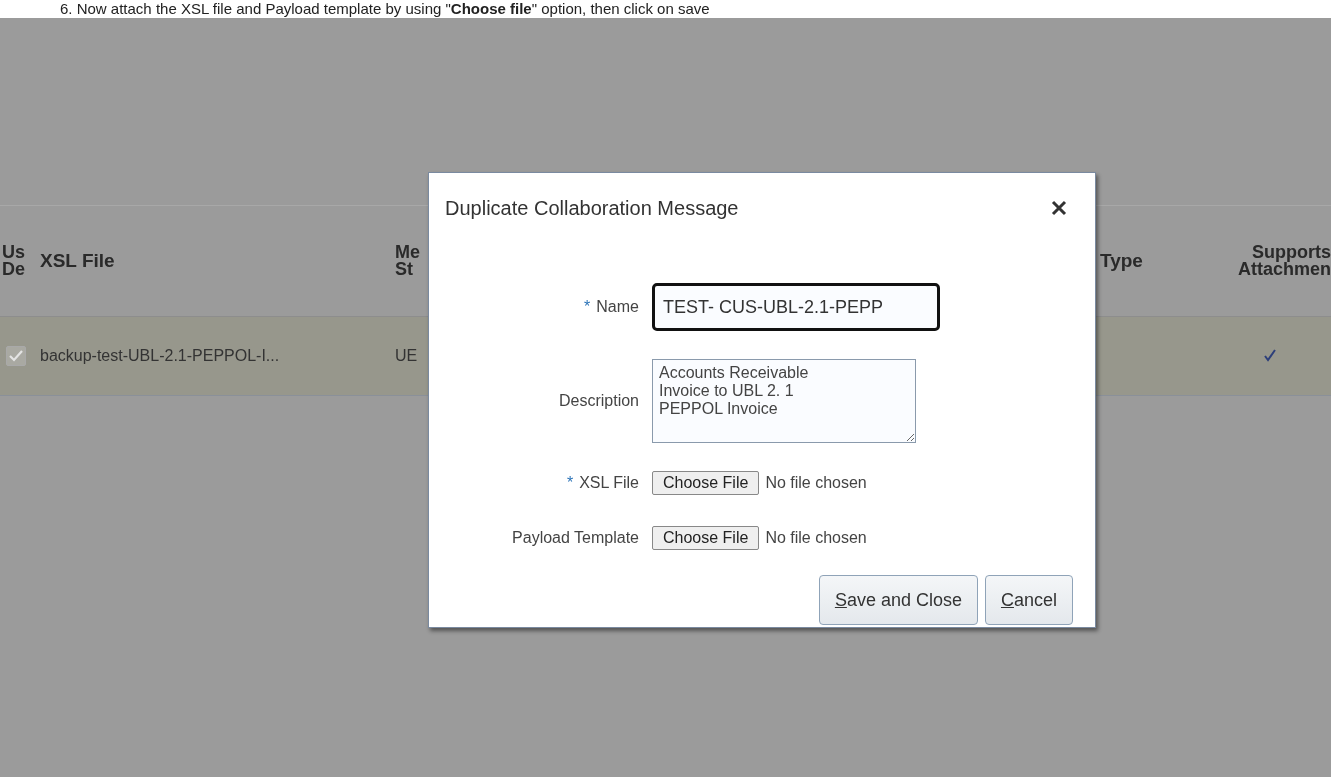  What do you see at coordinates (407, 261) in the screenshot?
I see `column-header: Me St` at bounding box center [407, 261].